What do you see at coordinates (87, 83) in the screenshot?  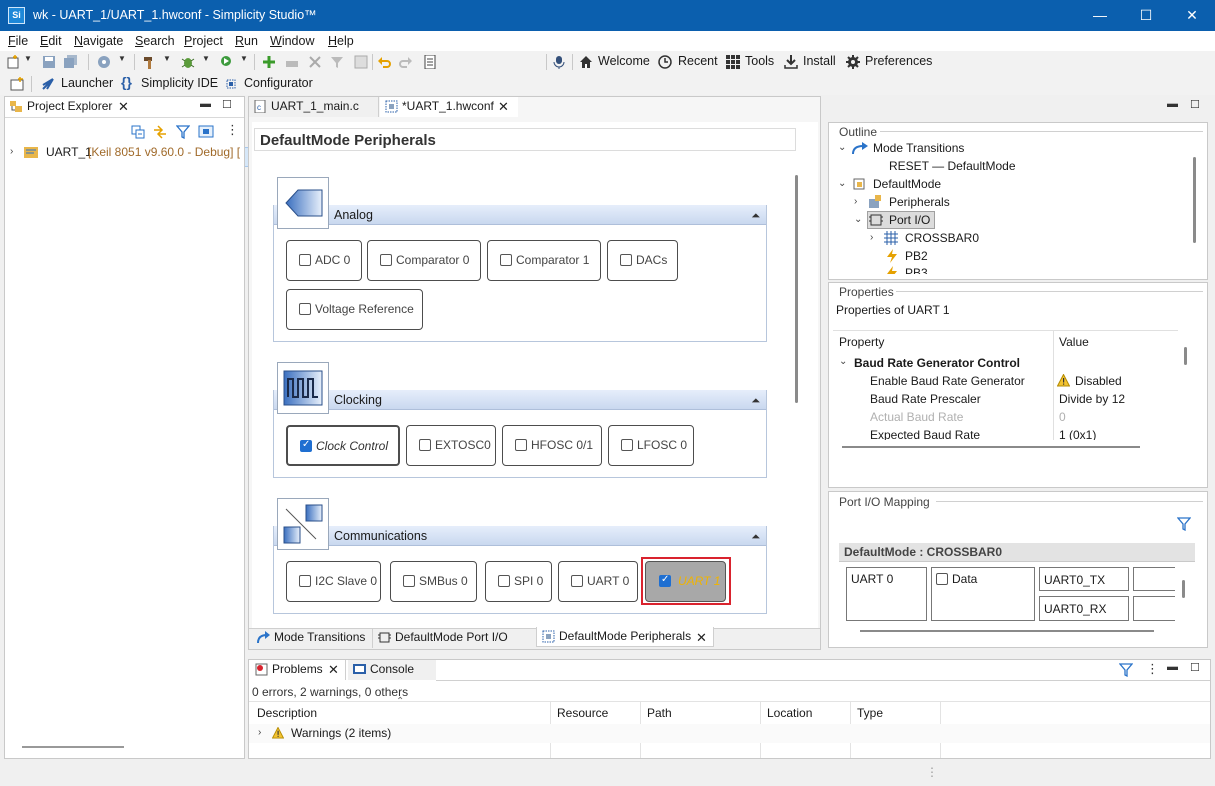 I see `perspective-launcher: Launcher` at bounding box center [87, 83].